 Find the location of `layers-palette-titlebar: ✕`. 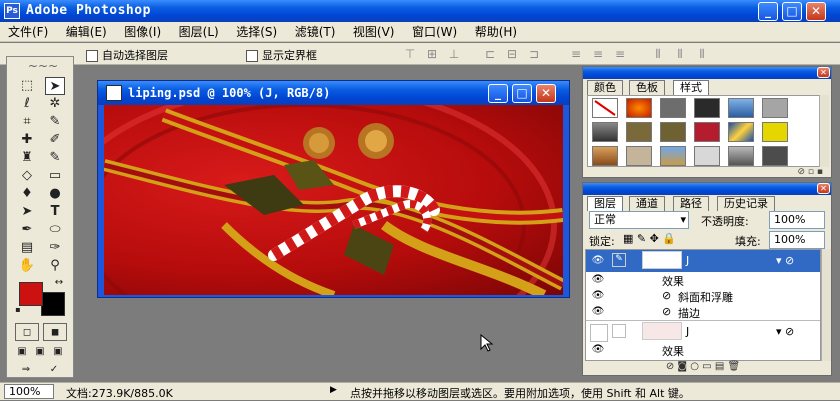

layers-palette-titlebar: ✕ is located at coordinates (707, 189).